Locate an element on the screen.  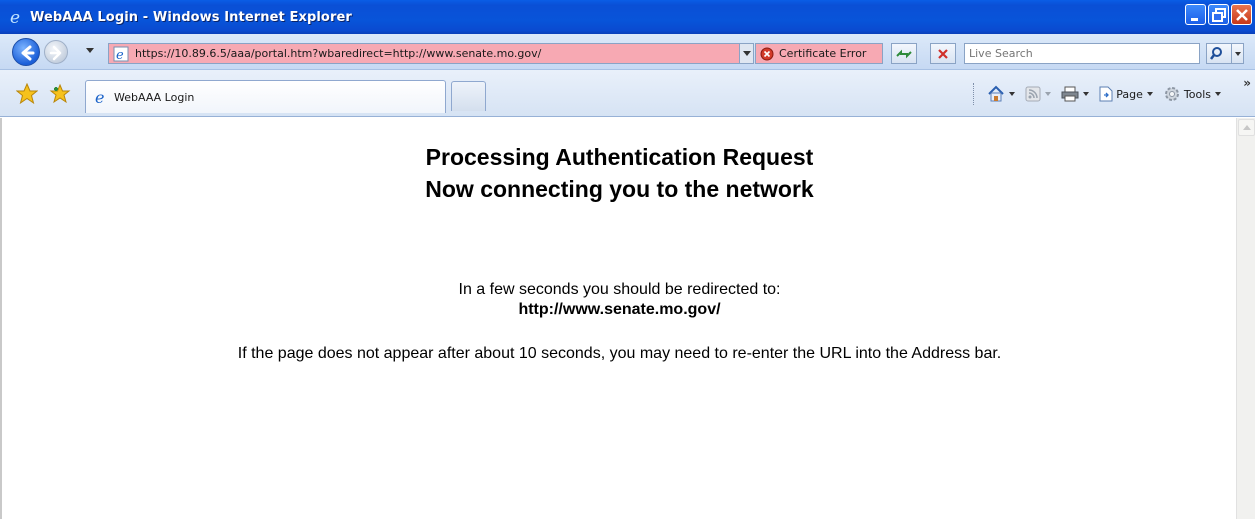
back-button is located at coordinates (26, 52).